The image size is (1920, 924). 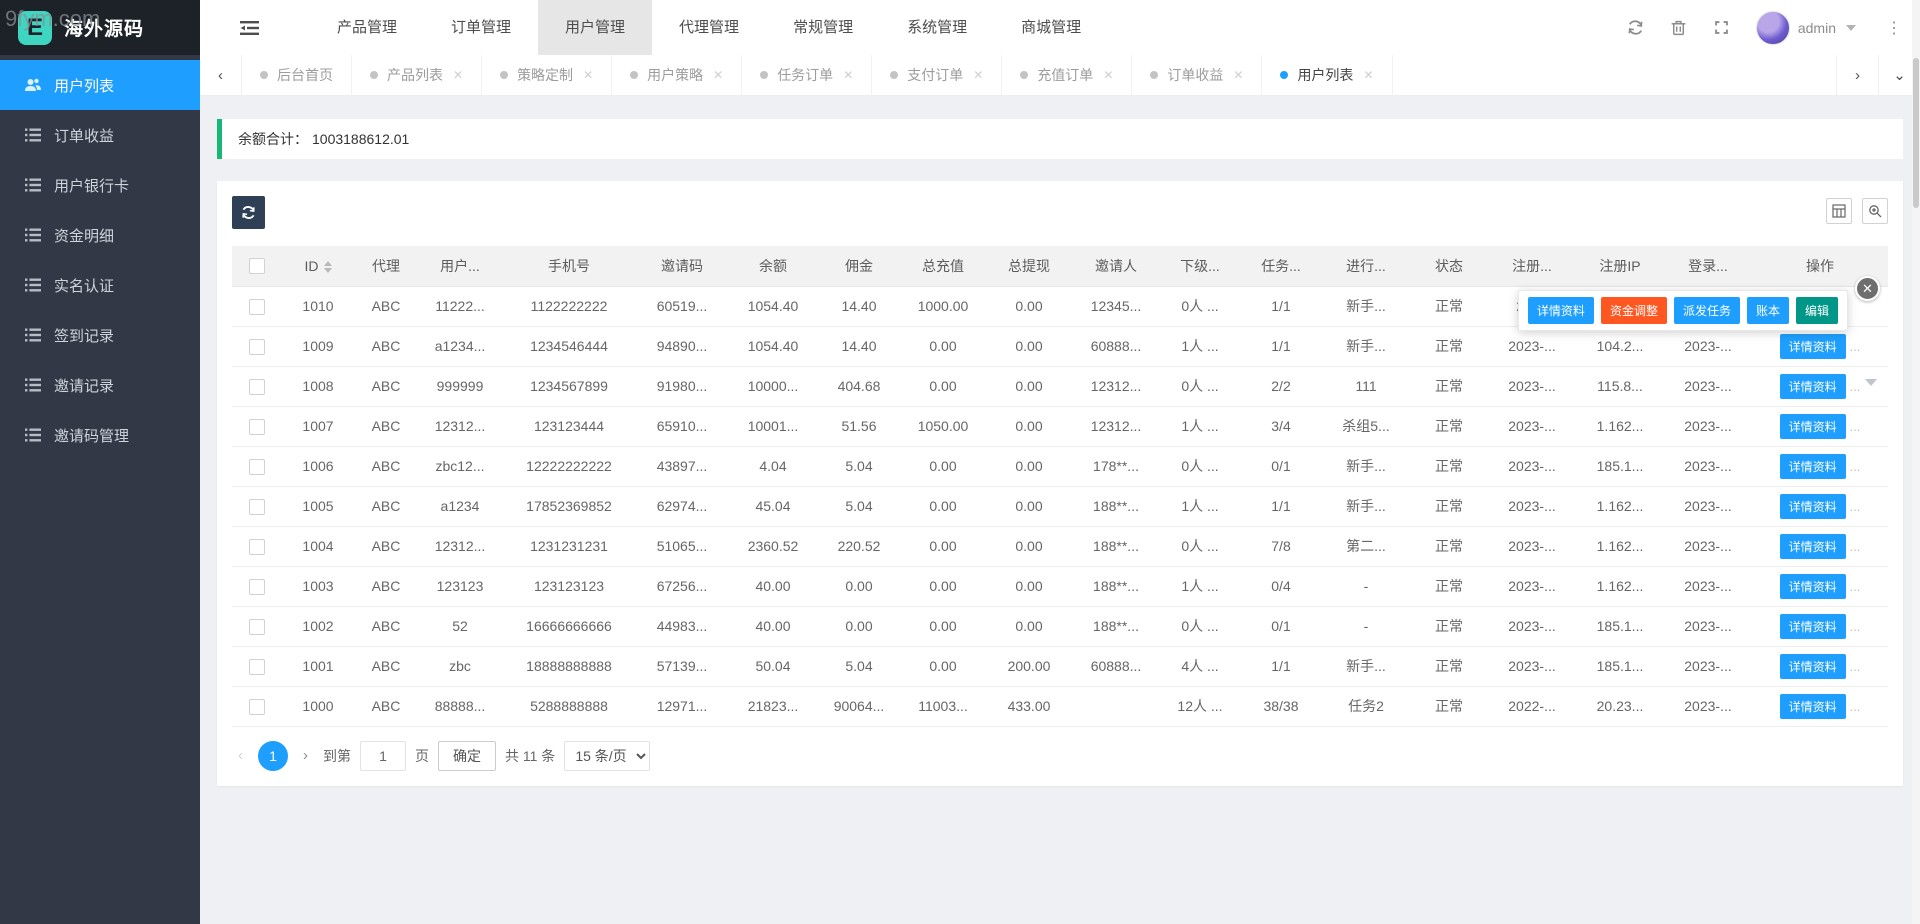 I want to click on cell-id: 1004, so click(x=318, y=546).